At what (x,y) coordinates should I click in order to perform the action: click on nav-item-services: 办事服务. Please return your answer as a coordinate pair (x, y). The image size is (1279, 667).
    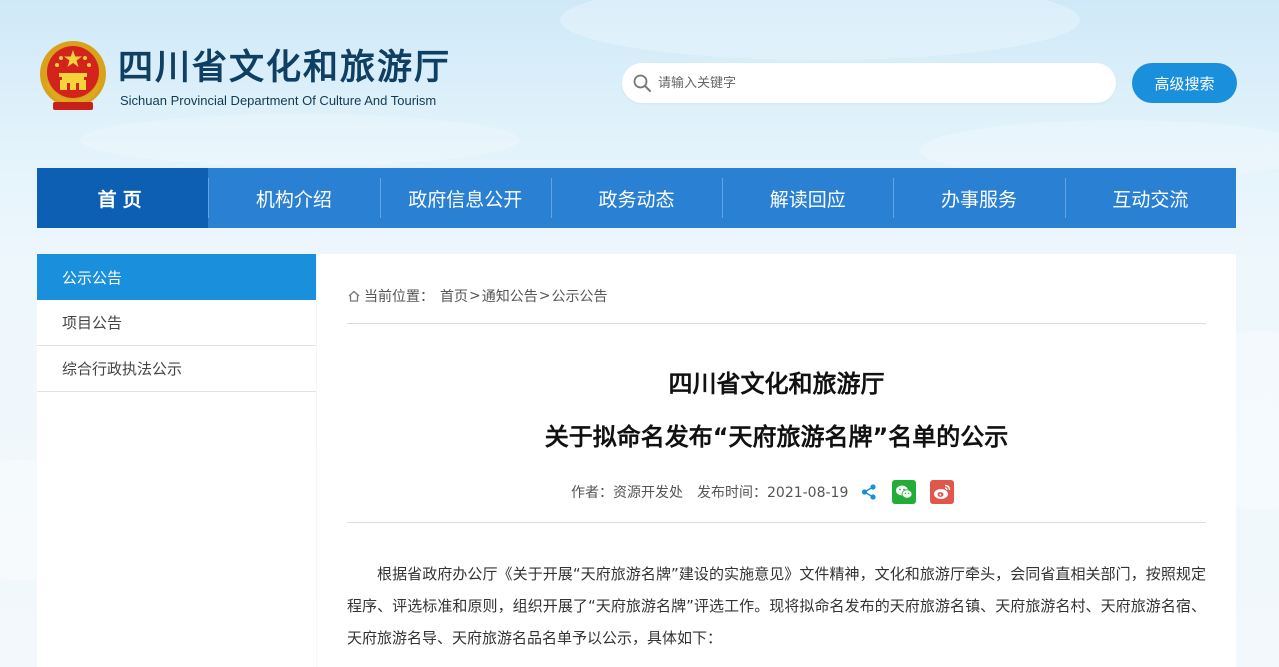
    Looking at the image, I should click on (978, 198).